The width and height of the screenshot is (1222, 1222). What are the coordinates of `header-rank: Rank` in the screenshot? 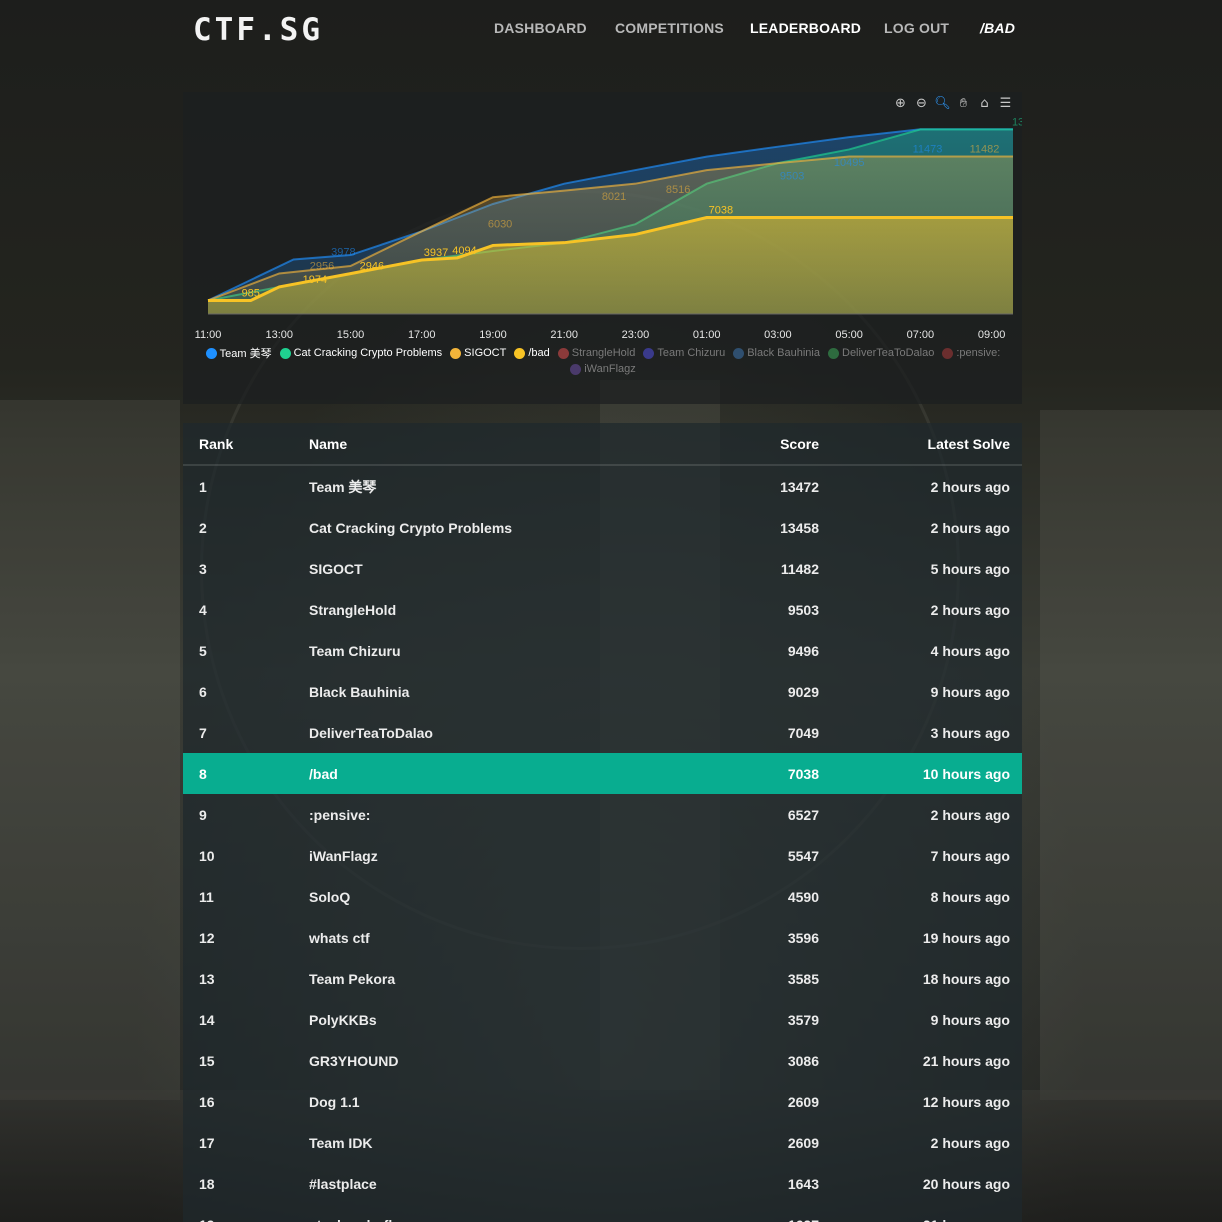 It's located at (254, 444).